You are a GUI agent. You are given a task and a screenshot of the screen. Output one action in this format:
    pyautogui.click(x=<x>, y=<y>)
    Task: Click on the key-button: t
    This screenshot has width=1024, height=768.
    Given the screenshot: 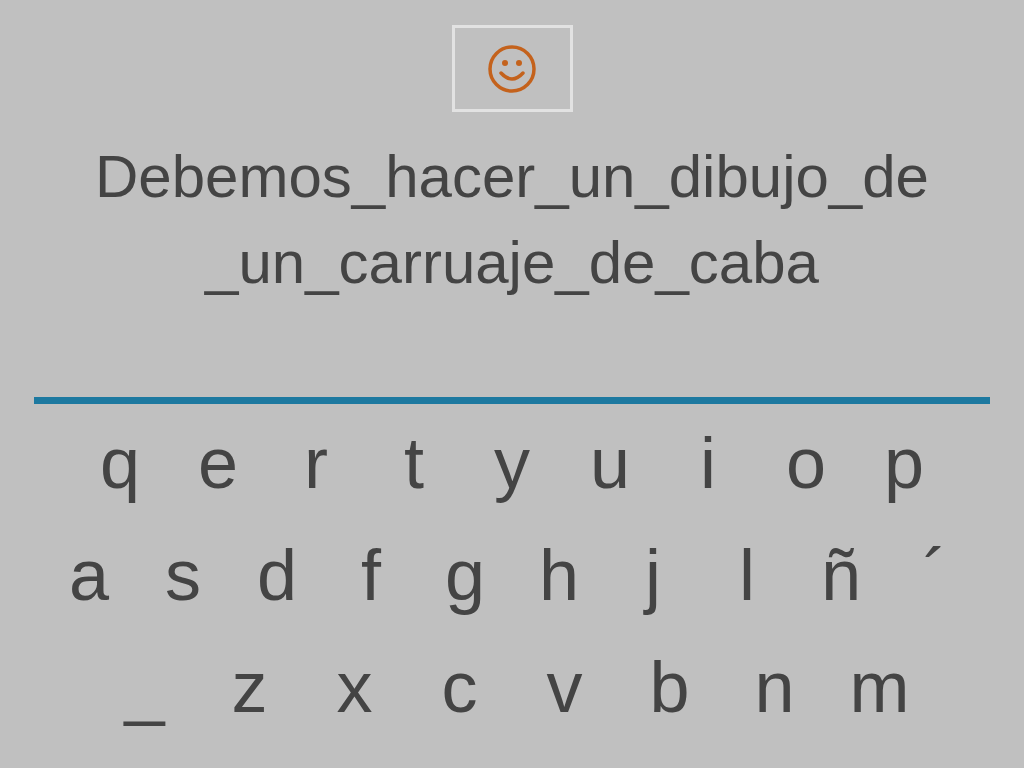 What is the action you would take?
    pyautogui.click(x=414, y=463)
    